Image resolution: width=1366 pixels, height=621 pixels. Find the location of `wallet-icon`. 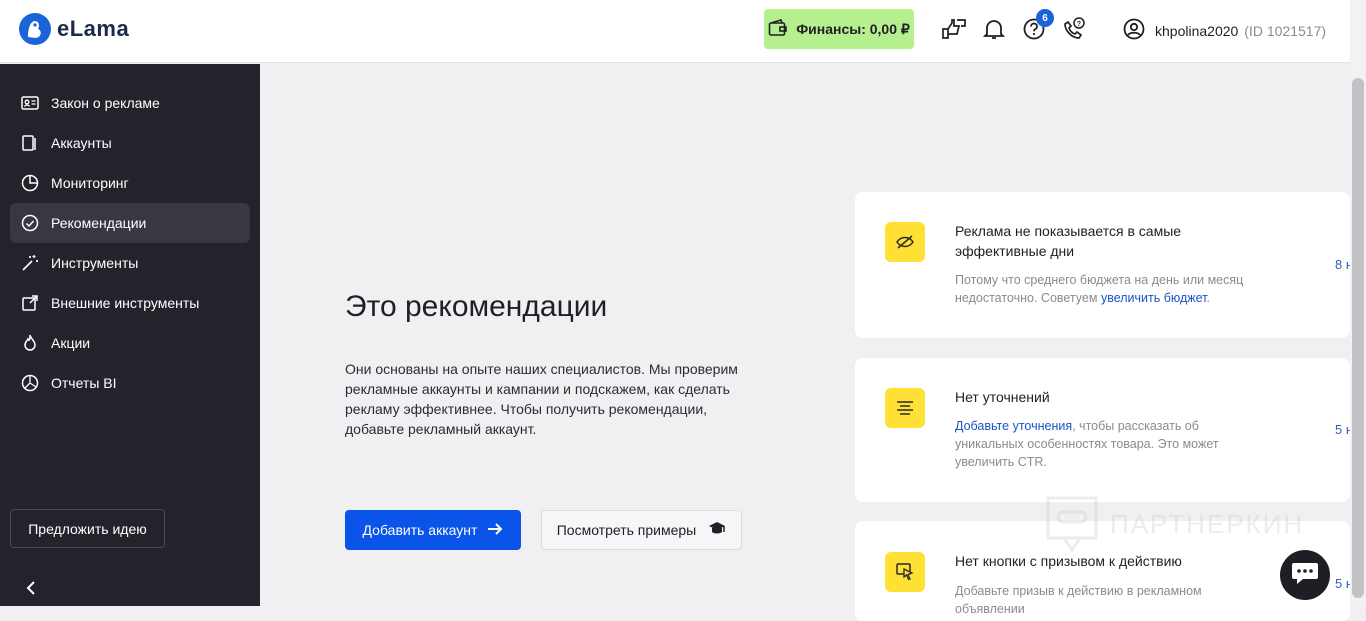

wallet-icon is located at coordinates (778, 29).